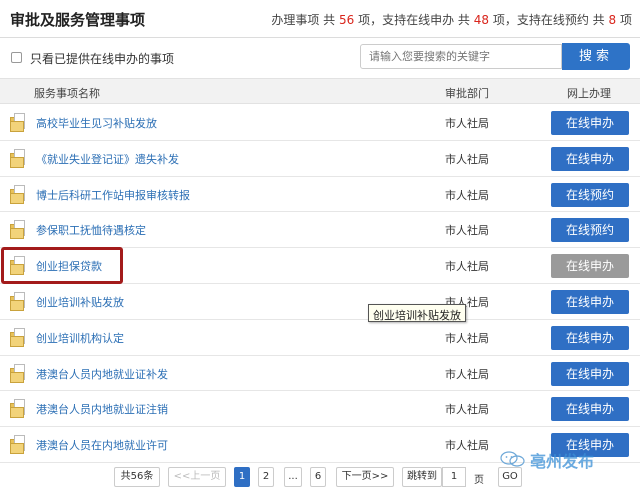  What do you see at coordinates (365, 477) in the screenshot?
I see `next-page-button: 下一页>>` at bounding box center [365, 477].